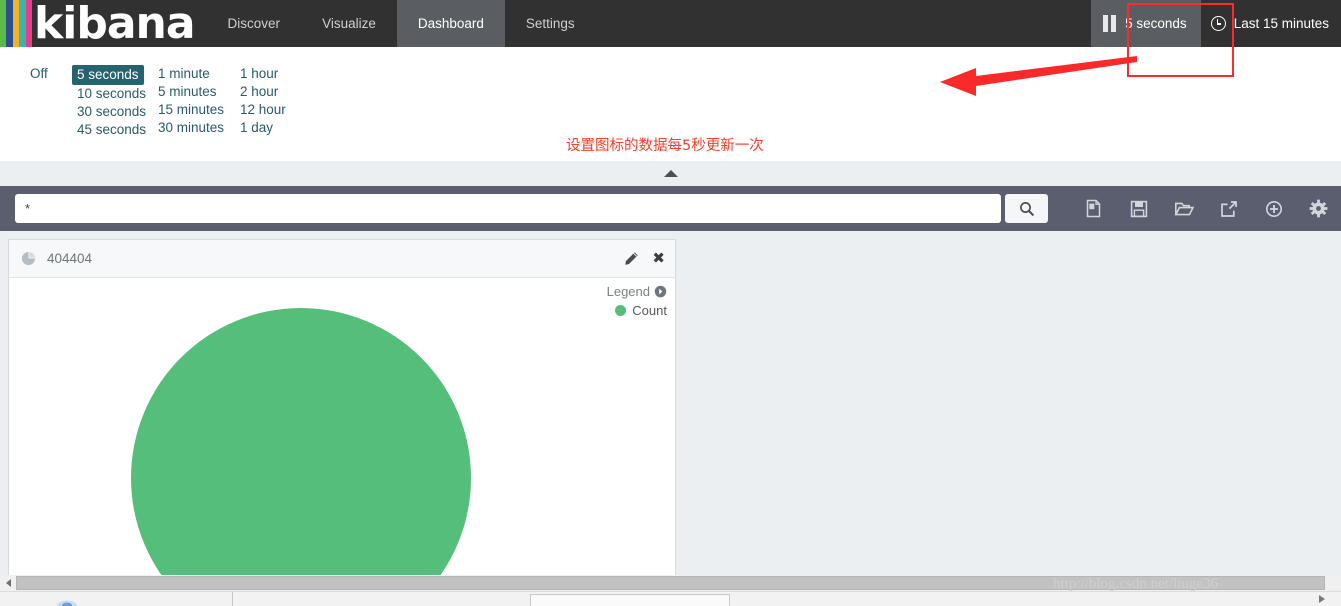  I want to click on refresh-interval-button: 5 seconds, so click(1146, 28).